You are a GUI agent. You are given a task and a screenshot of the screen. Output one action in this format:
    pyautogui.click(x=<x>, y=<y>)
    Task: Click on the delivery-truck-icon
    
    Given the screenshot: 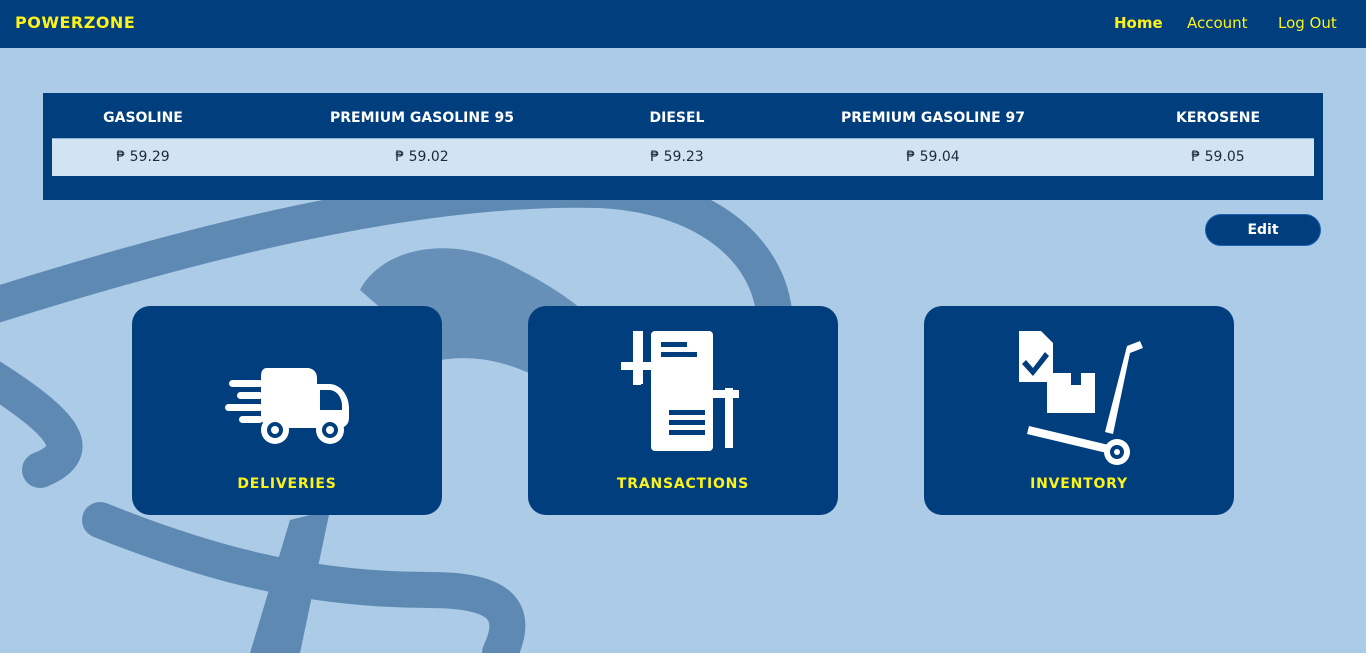 What is the action you would take?
    pyautogui.click(x=287, y=406)
    